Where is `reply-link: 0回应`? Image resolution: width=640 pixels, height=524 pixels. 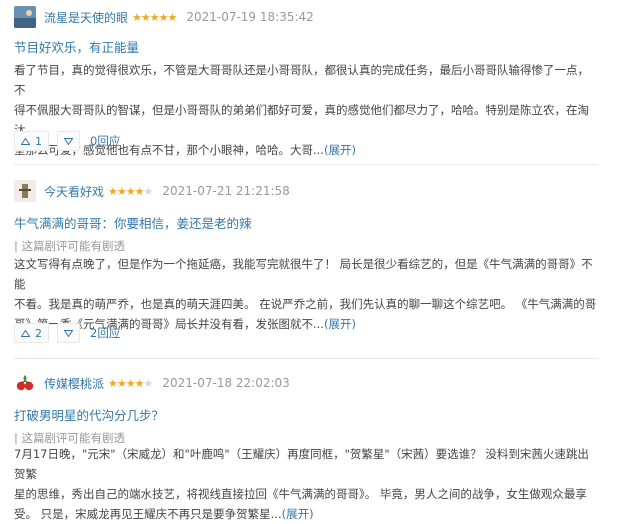 reply-link: 0回应 is located at coordinates (105, 141).